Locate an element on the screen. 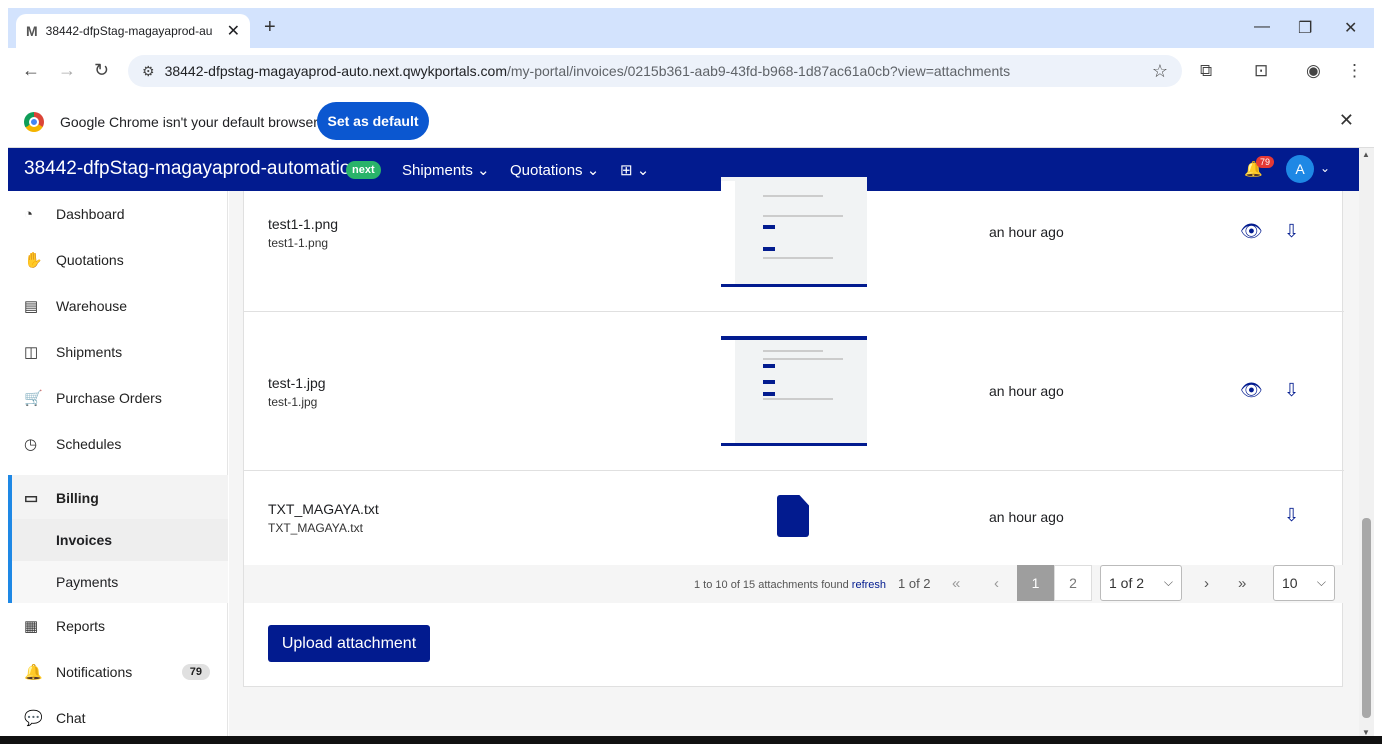  sidebar-item-label: Notifications is located at coordinates (94, 672).